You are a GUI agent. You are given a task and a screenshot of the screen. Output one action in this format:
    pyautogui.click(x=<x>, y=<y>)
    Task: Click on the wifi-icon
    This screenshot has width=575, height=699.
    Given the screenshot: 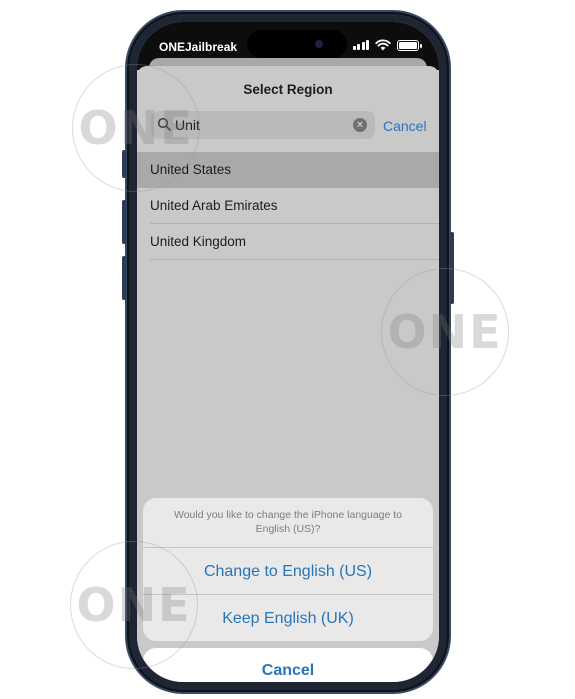 What is the action you would take?
    pyautogui.click(x=383, y=45)
    